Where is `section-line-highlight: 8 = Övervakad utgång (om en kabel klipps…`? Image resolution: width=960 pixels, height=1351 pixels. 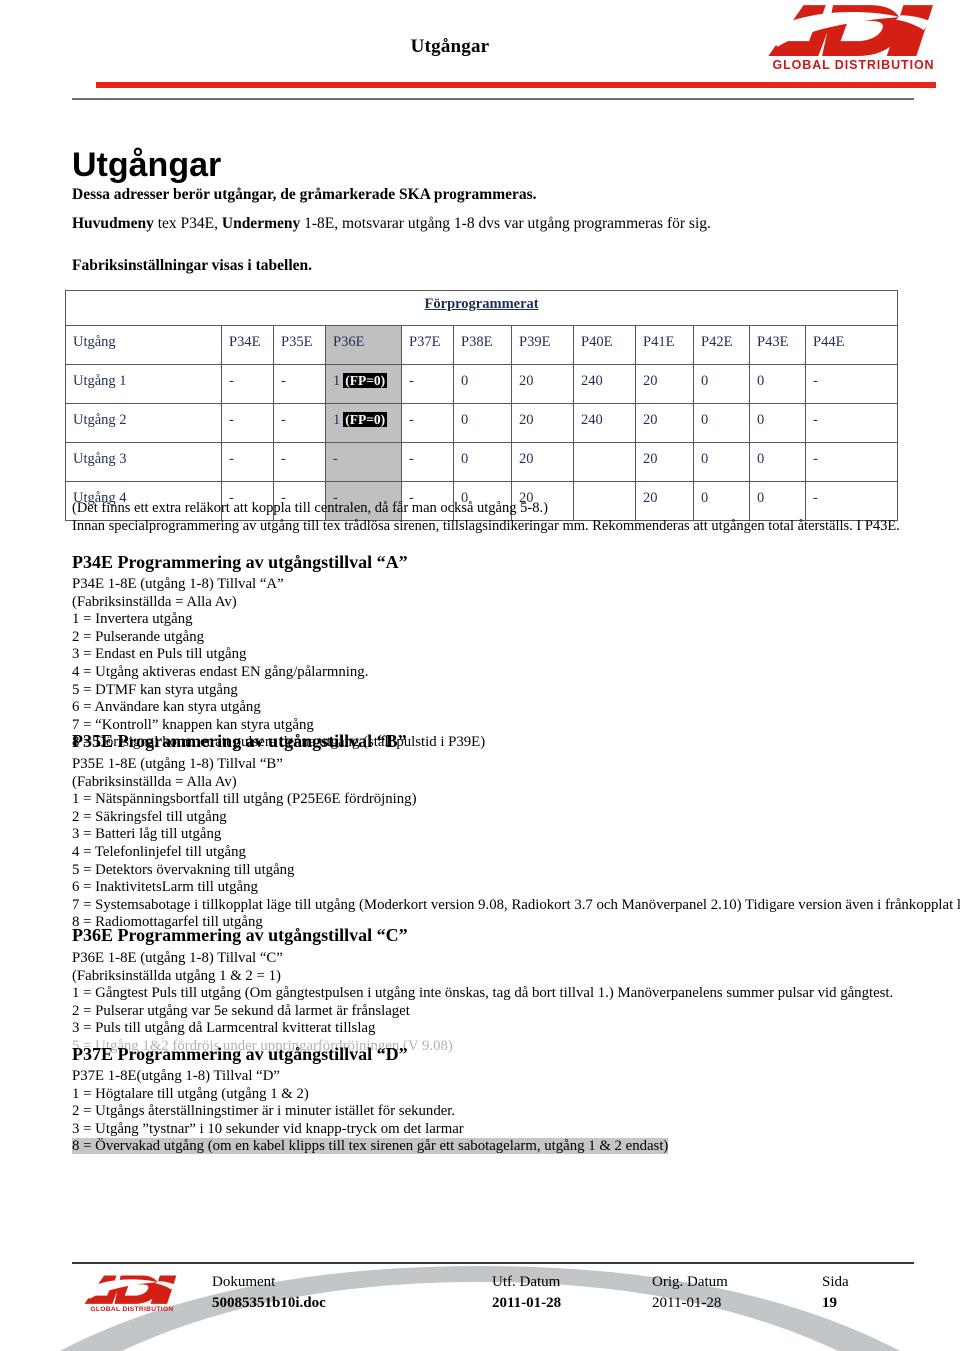 section-line-highlight: 8 = Övervakad utgång (om en kabel klipps… is located at coordinates (370, 1146).